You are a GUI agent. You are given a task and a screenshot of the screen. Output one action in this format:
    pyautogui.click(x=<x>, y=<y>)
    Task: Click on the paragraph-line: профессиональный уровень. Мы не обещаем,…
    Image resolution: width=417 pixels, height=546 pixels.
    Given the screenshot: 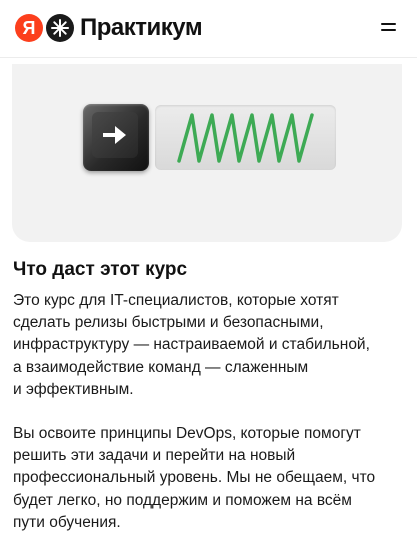 What is the action you would take?
    pyautogui.click(x=194, y=478)
    